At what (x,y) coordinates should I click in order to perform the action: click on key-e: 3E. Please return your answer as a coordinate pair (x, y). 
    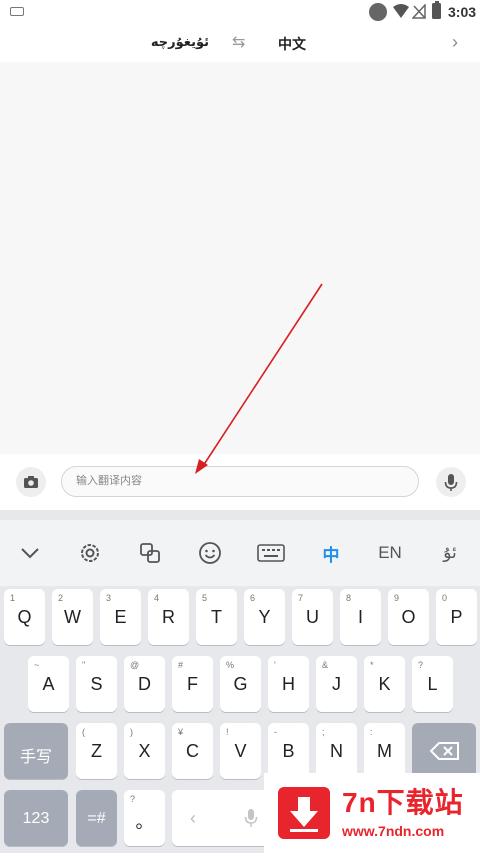
    Looking at the image, I should click on (120, 617).